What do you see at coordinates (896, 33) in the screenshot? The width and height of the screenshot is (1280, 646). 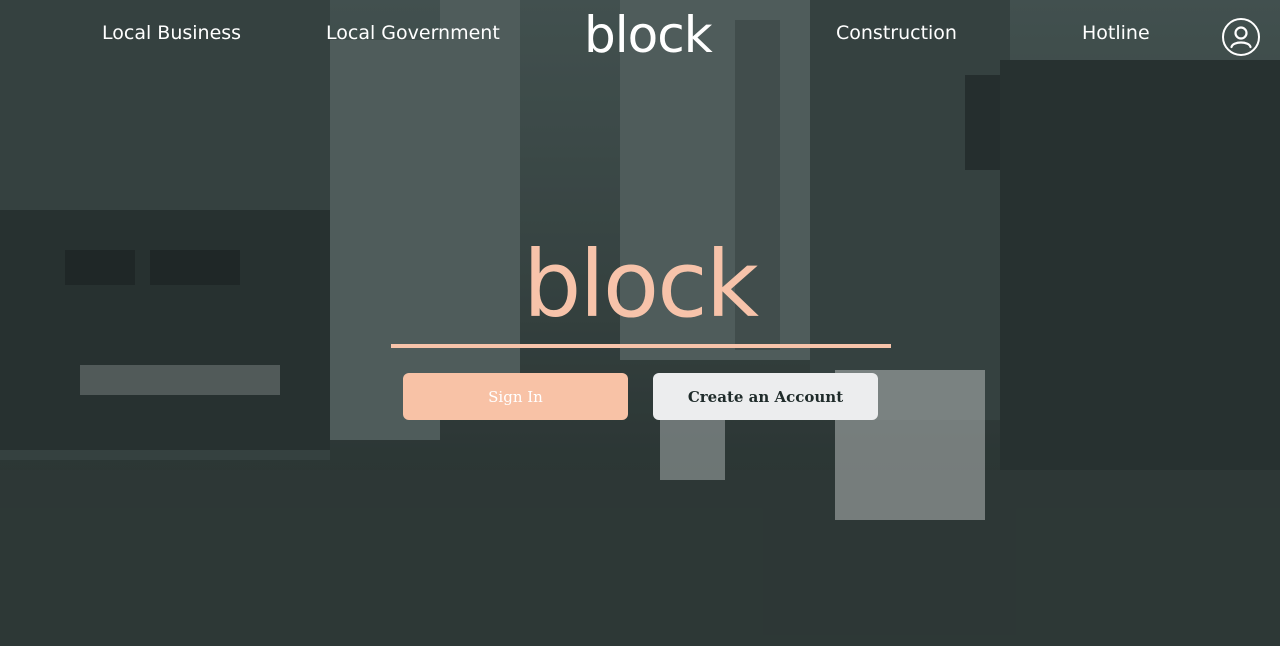 I see `nav-construction: Construction` at bounding box center [896, 33].